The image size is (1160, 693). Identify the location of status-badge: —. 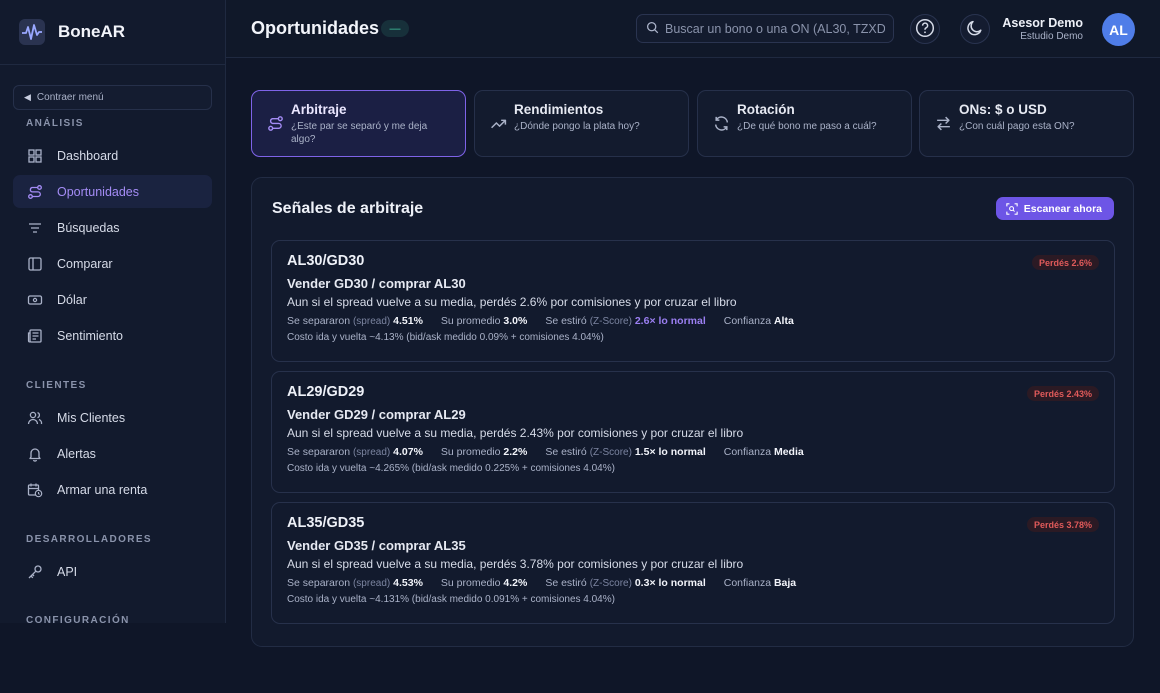
(395, 28).